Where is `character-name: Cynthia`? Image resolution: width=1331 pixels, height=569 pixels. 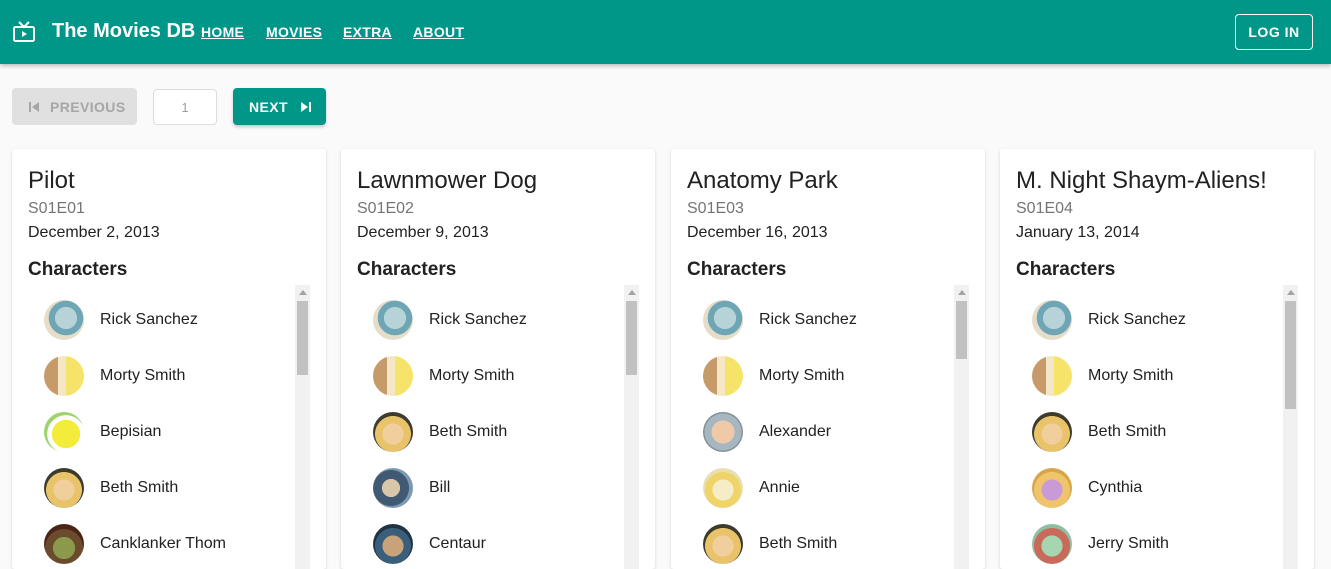
character-name: Cynthia is located at coordinates (1115, 487).